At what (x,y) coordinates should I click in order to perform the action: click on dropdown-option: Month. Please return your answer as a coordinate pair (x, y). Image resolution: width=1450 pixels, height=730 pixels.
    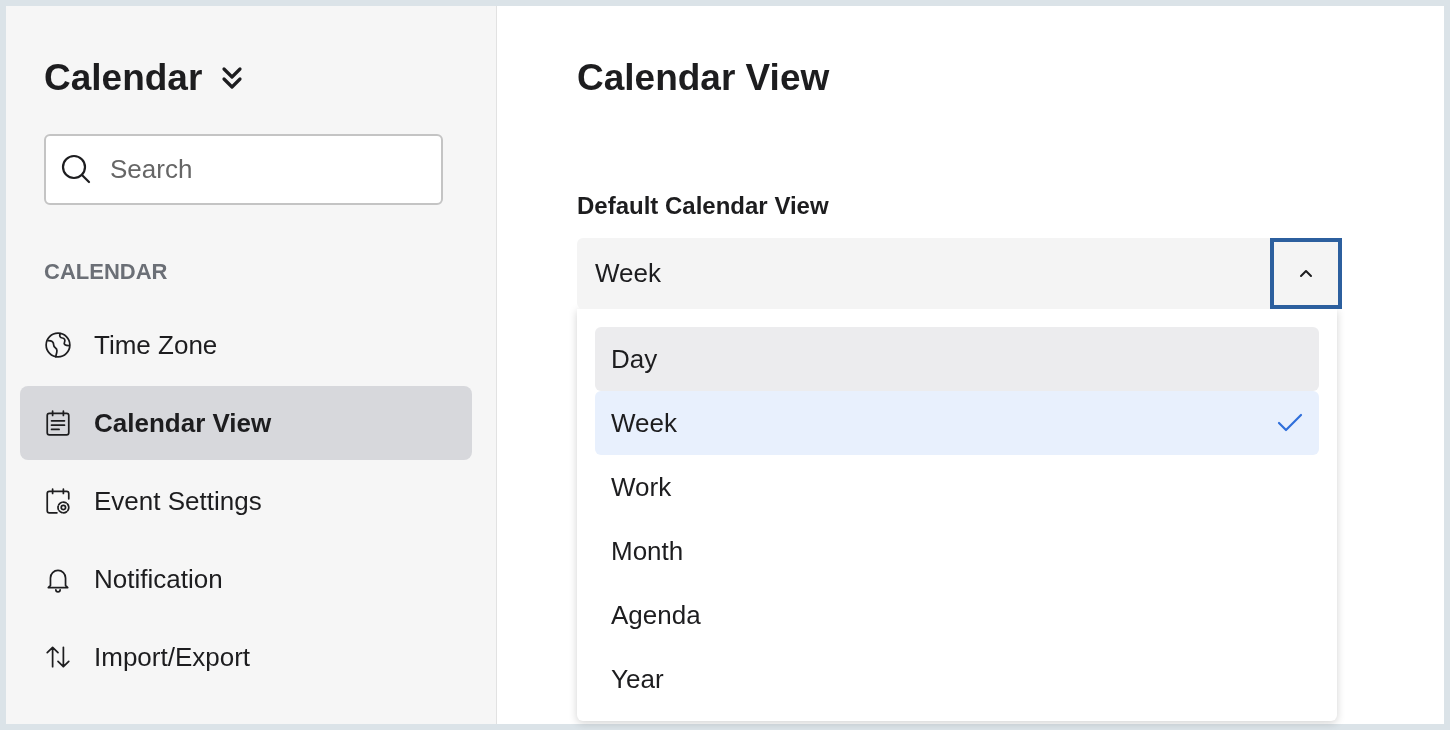
    Looking at the image, I should click on (957, 551).